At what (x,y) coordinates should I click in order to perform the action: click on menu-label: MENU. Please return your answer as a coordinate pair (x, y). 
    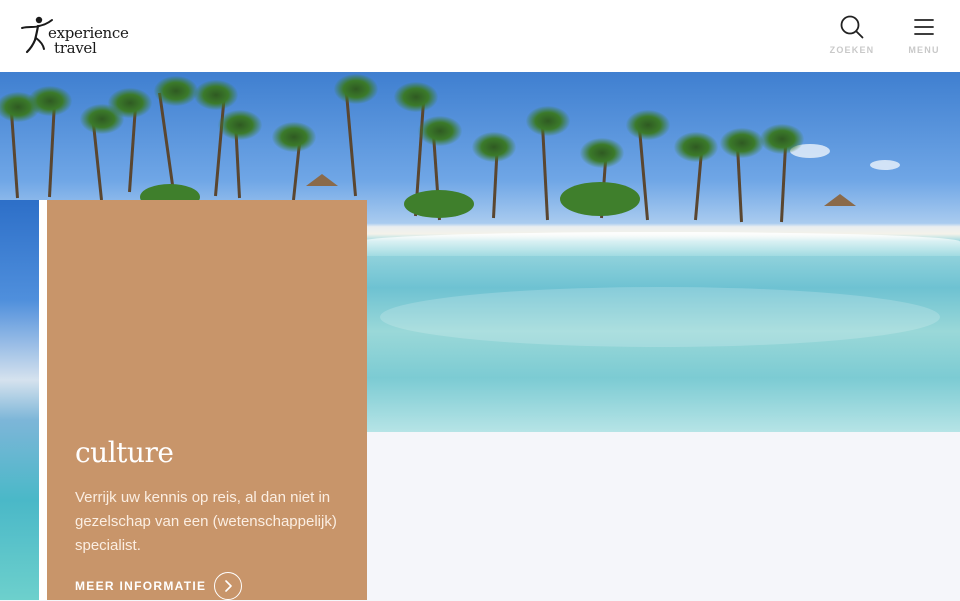
    Looking at the image, I should click on (924, 50).